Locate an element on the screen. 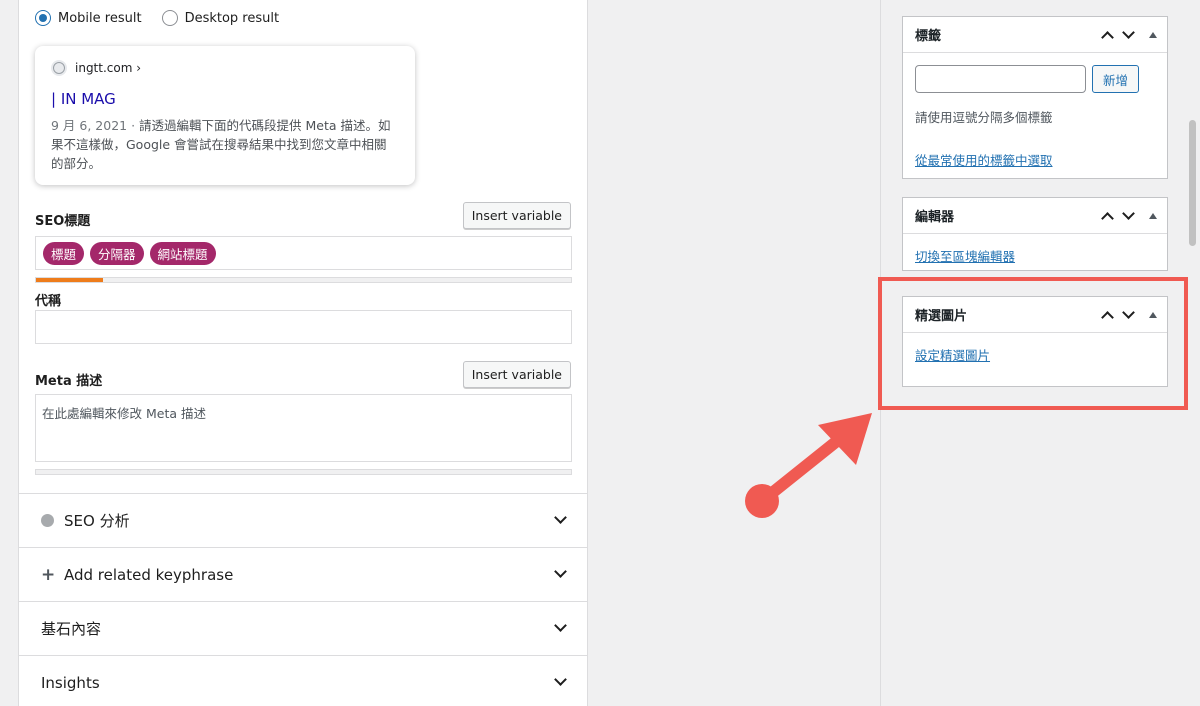 Image resolution: width=1200 pixels, height=706 pixels. mobile-result-radio: Mobile result is located at coordinates (88, 18).